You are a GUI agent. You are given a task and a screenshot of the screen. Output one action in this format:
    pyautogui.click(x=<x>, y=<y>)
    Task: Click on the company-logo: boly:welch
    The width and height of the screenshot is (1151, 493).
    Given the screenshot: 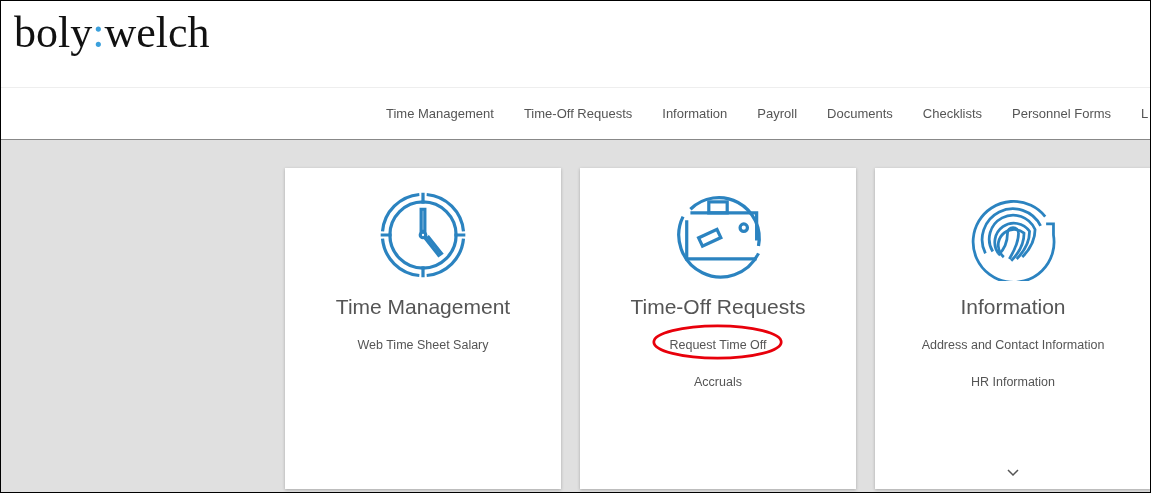 What is the action you would take?
    pyautogui.click(x=112, y=33)
    